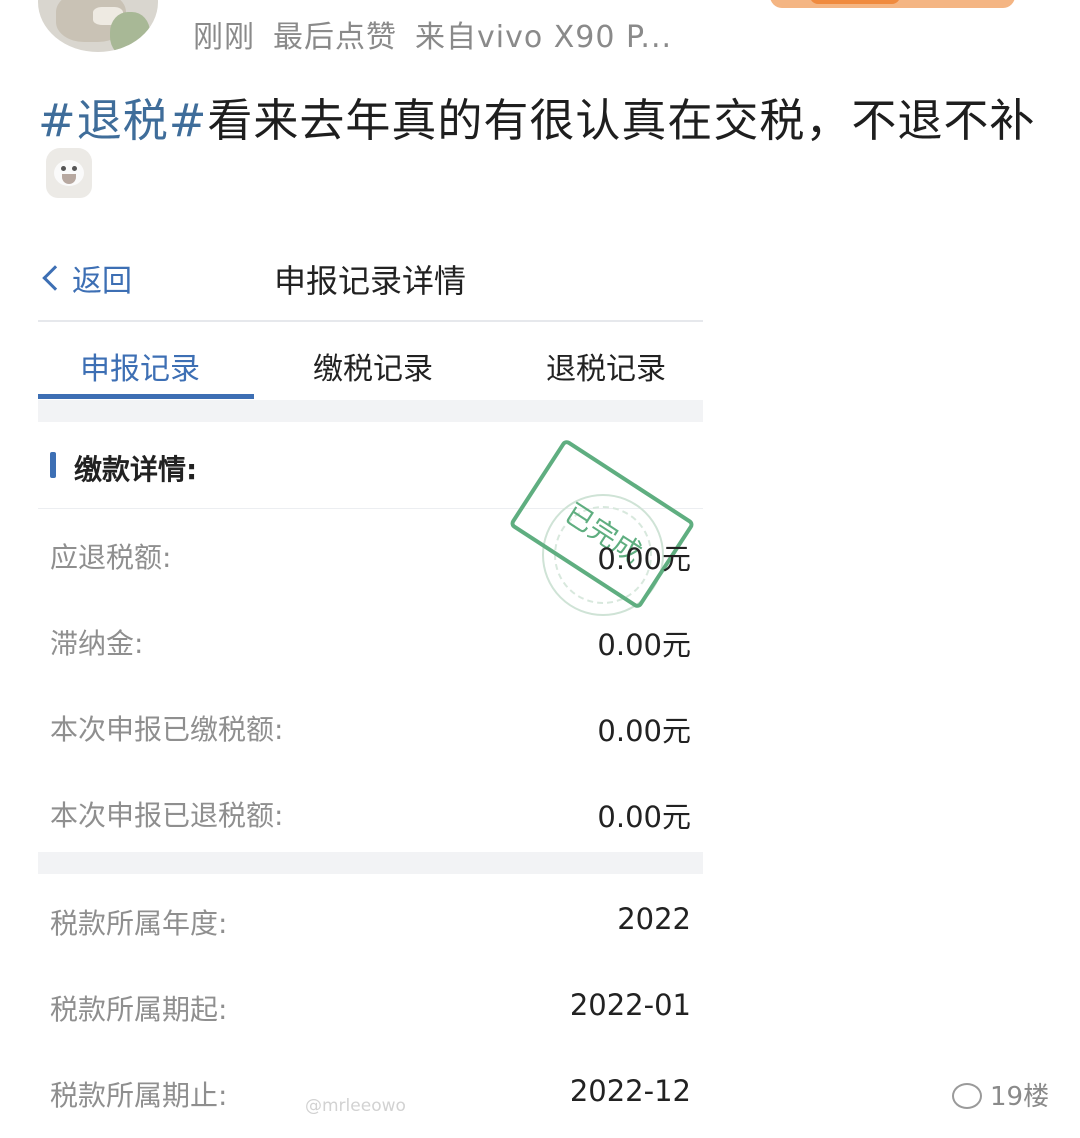 The height and width of the screenshot is (1138, 1080). I want to click on brand-name: 19楼, so click(1020, 1097).